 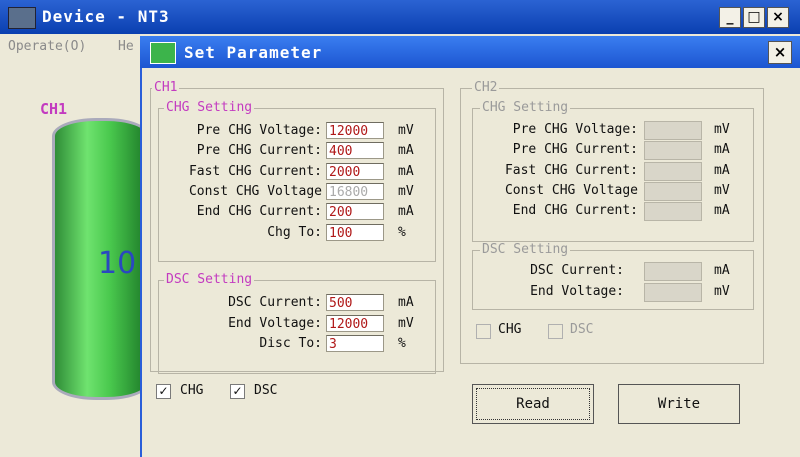 What do you see at coordinates (402, 232) in the screenshot?
I see `ch1-chg-row-unit: %` at bounding box center [402, 232].